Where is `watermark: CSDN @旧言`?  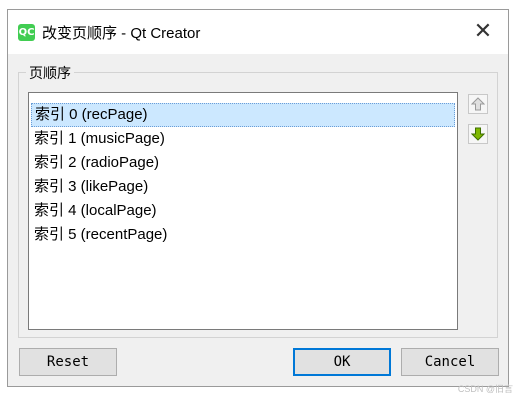
watermark: CSDN @旧言 is located at coordinates (485, 389).